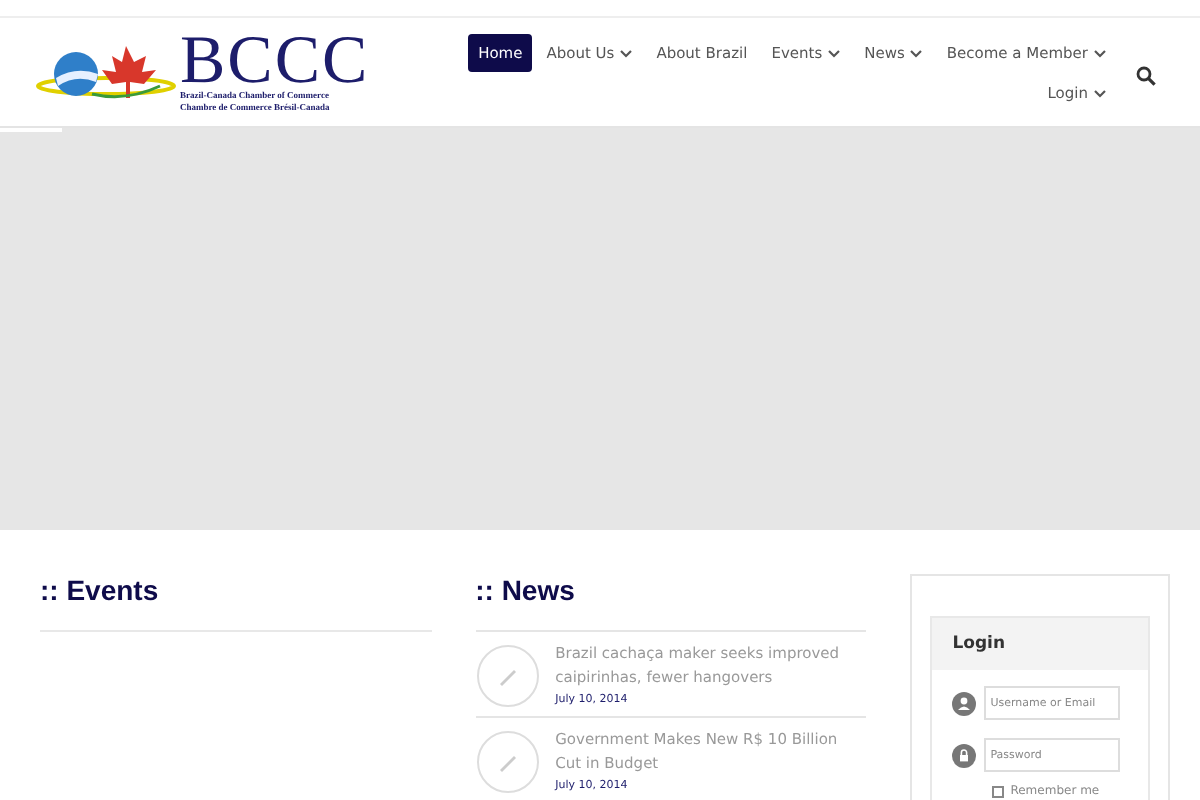 The height and width of the screenshot is (800, 1200). Describe the element at coordinates (964, 703) in the screenshot. I see `user-icon` at that location.